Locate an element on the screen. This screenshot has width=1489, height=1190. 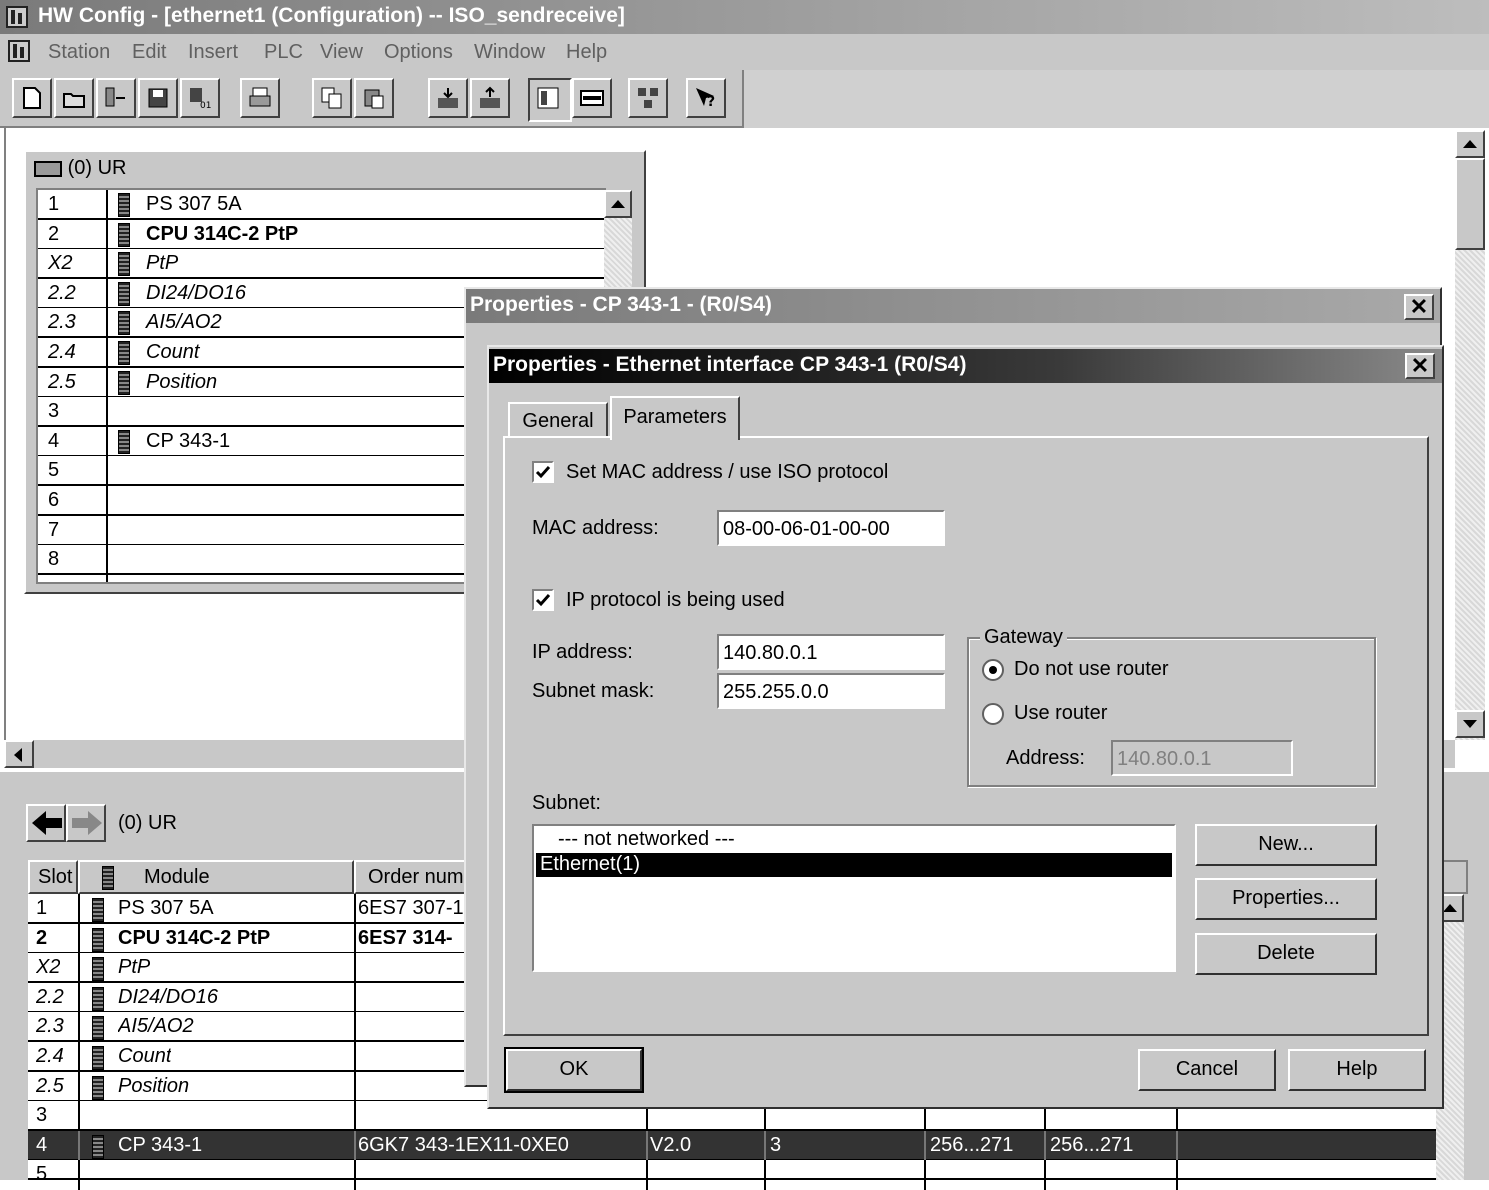
save-button is located at coordinates (158, 98).